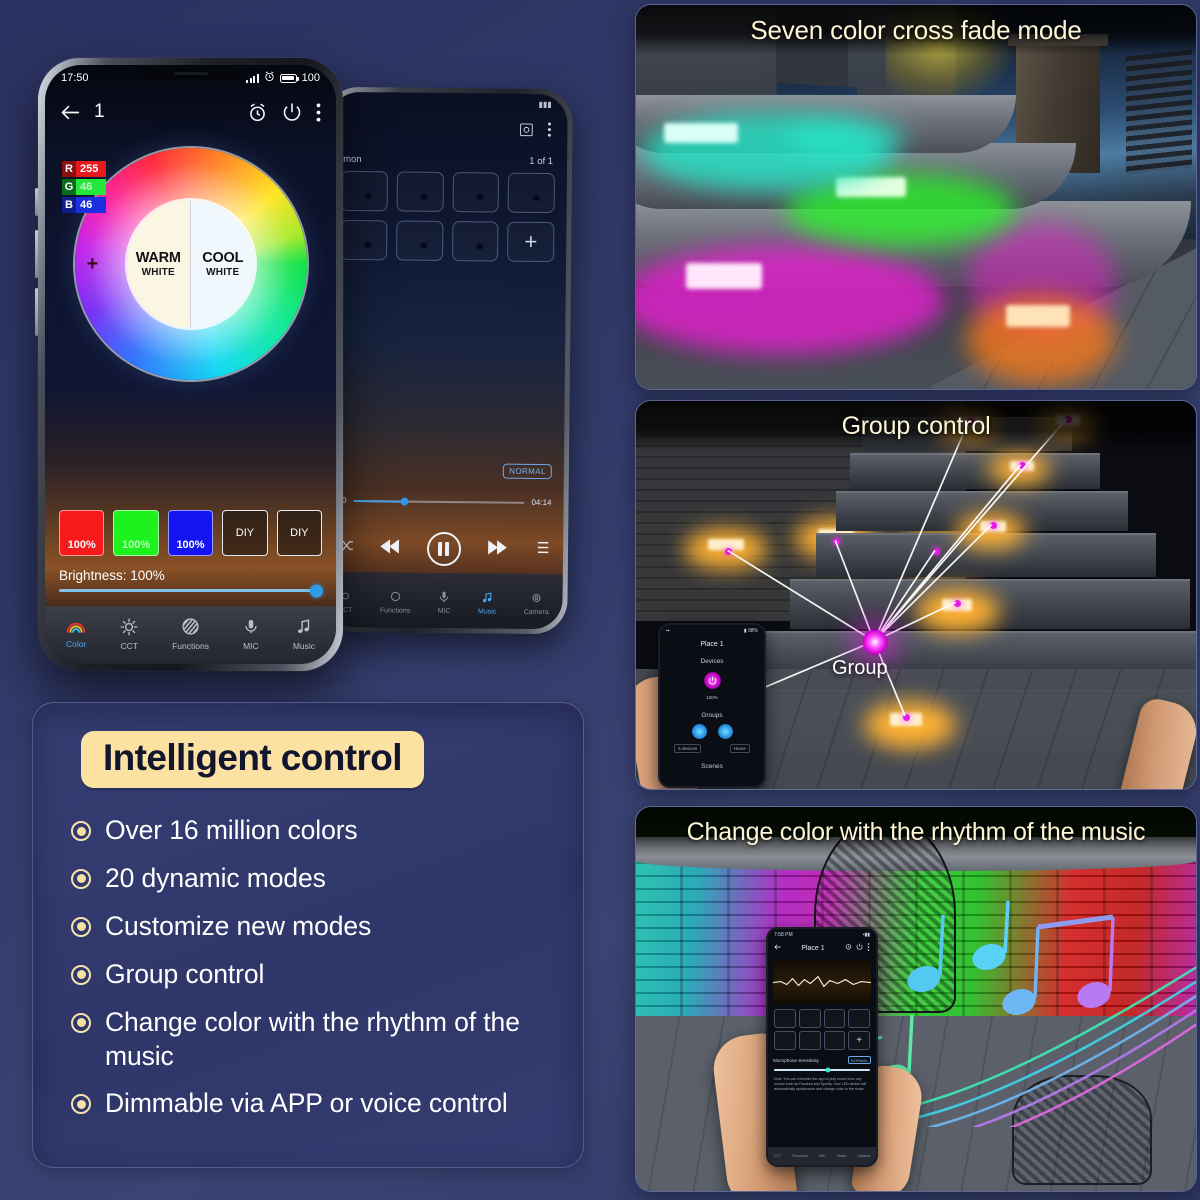  What do you see at coordinates (158, 258) in the screenshot?
I see `warm-white-title: WARM` at bounding box center [158, 258].